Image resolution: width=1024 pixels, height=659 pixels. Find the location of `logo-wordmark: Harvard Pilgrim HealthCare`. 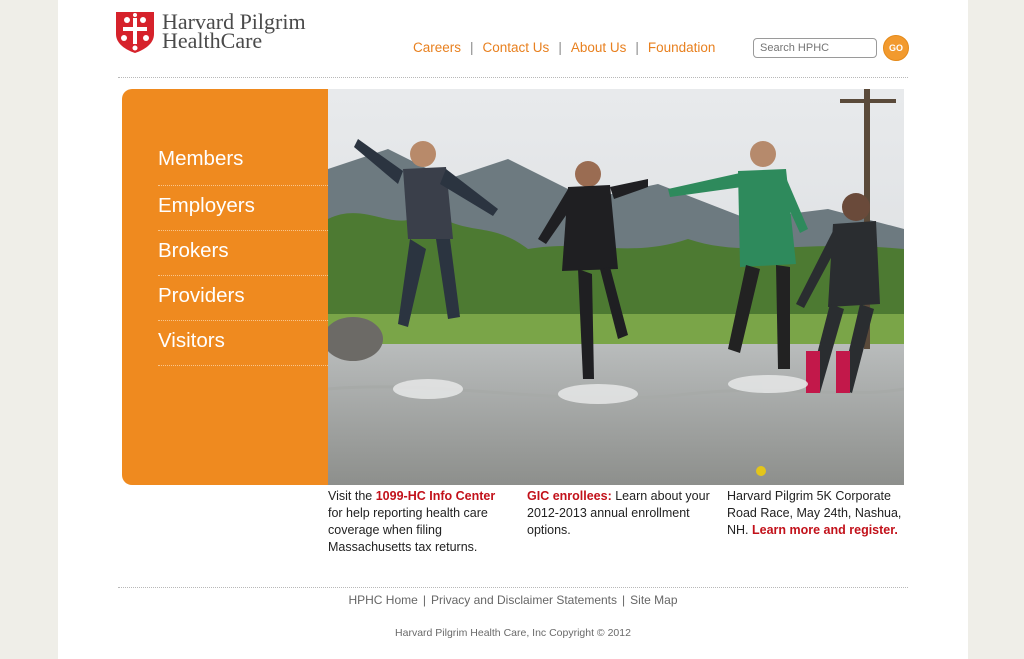

logo-wordmark: Harvard Pilgrim HealthCare is located at coordinates (234, 31).